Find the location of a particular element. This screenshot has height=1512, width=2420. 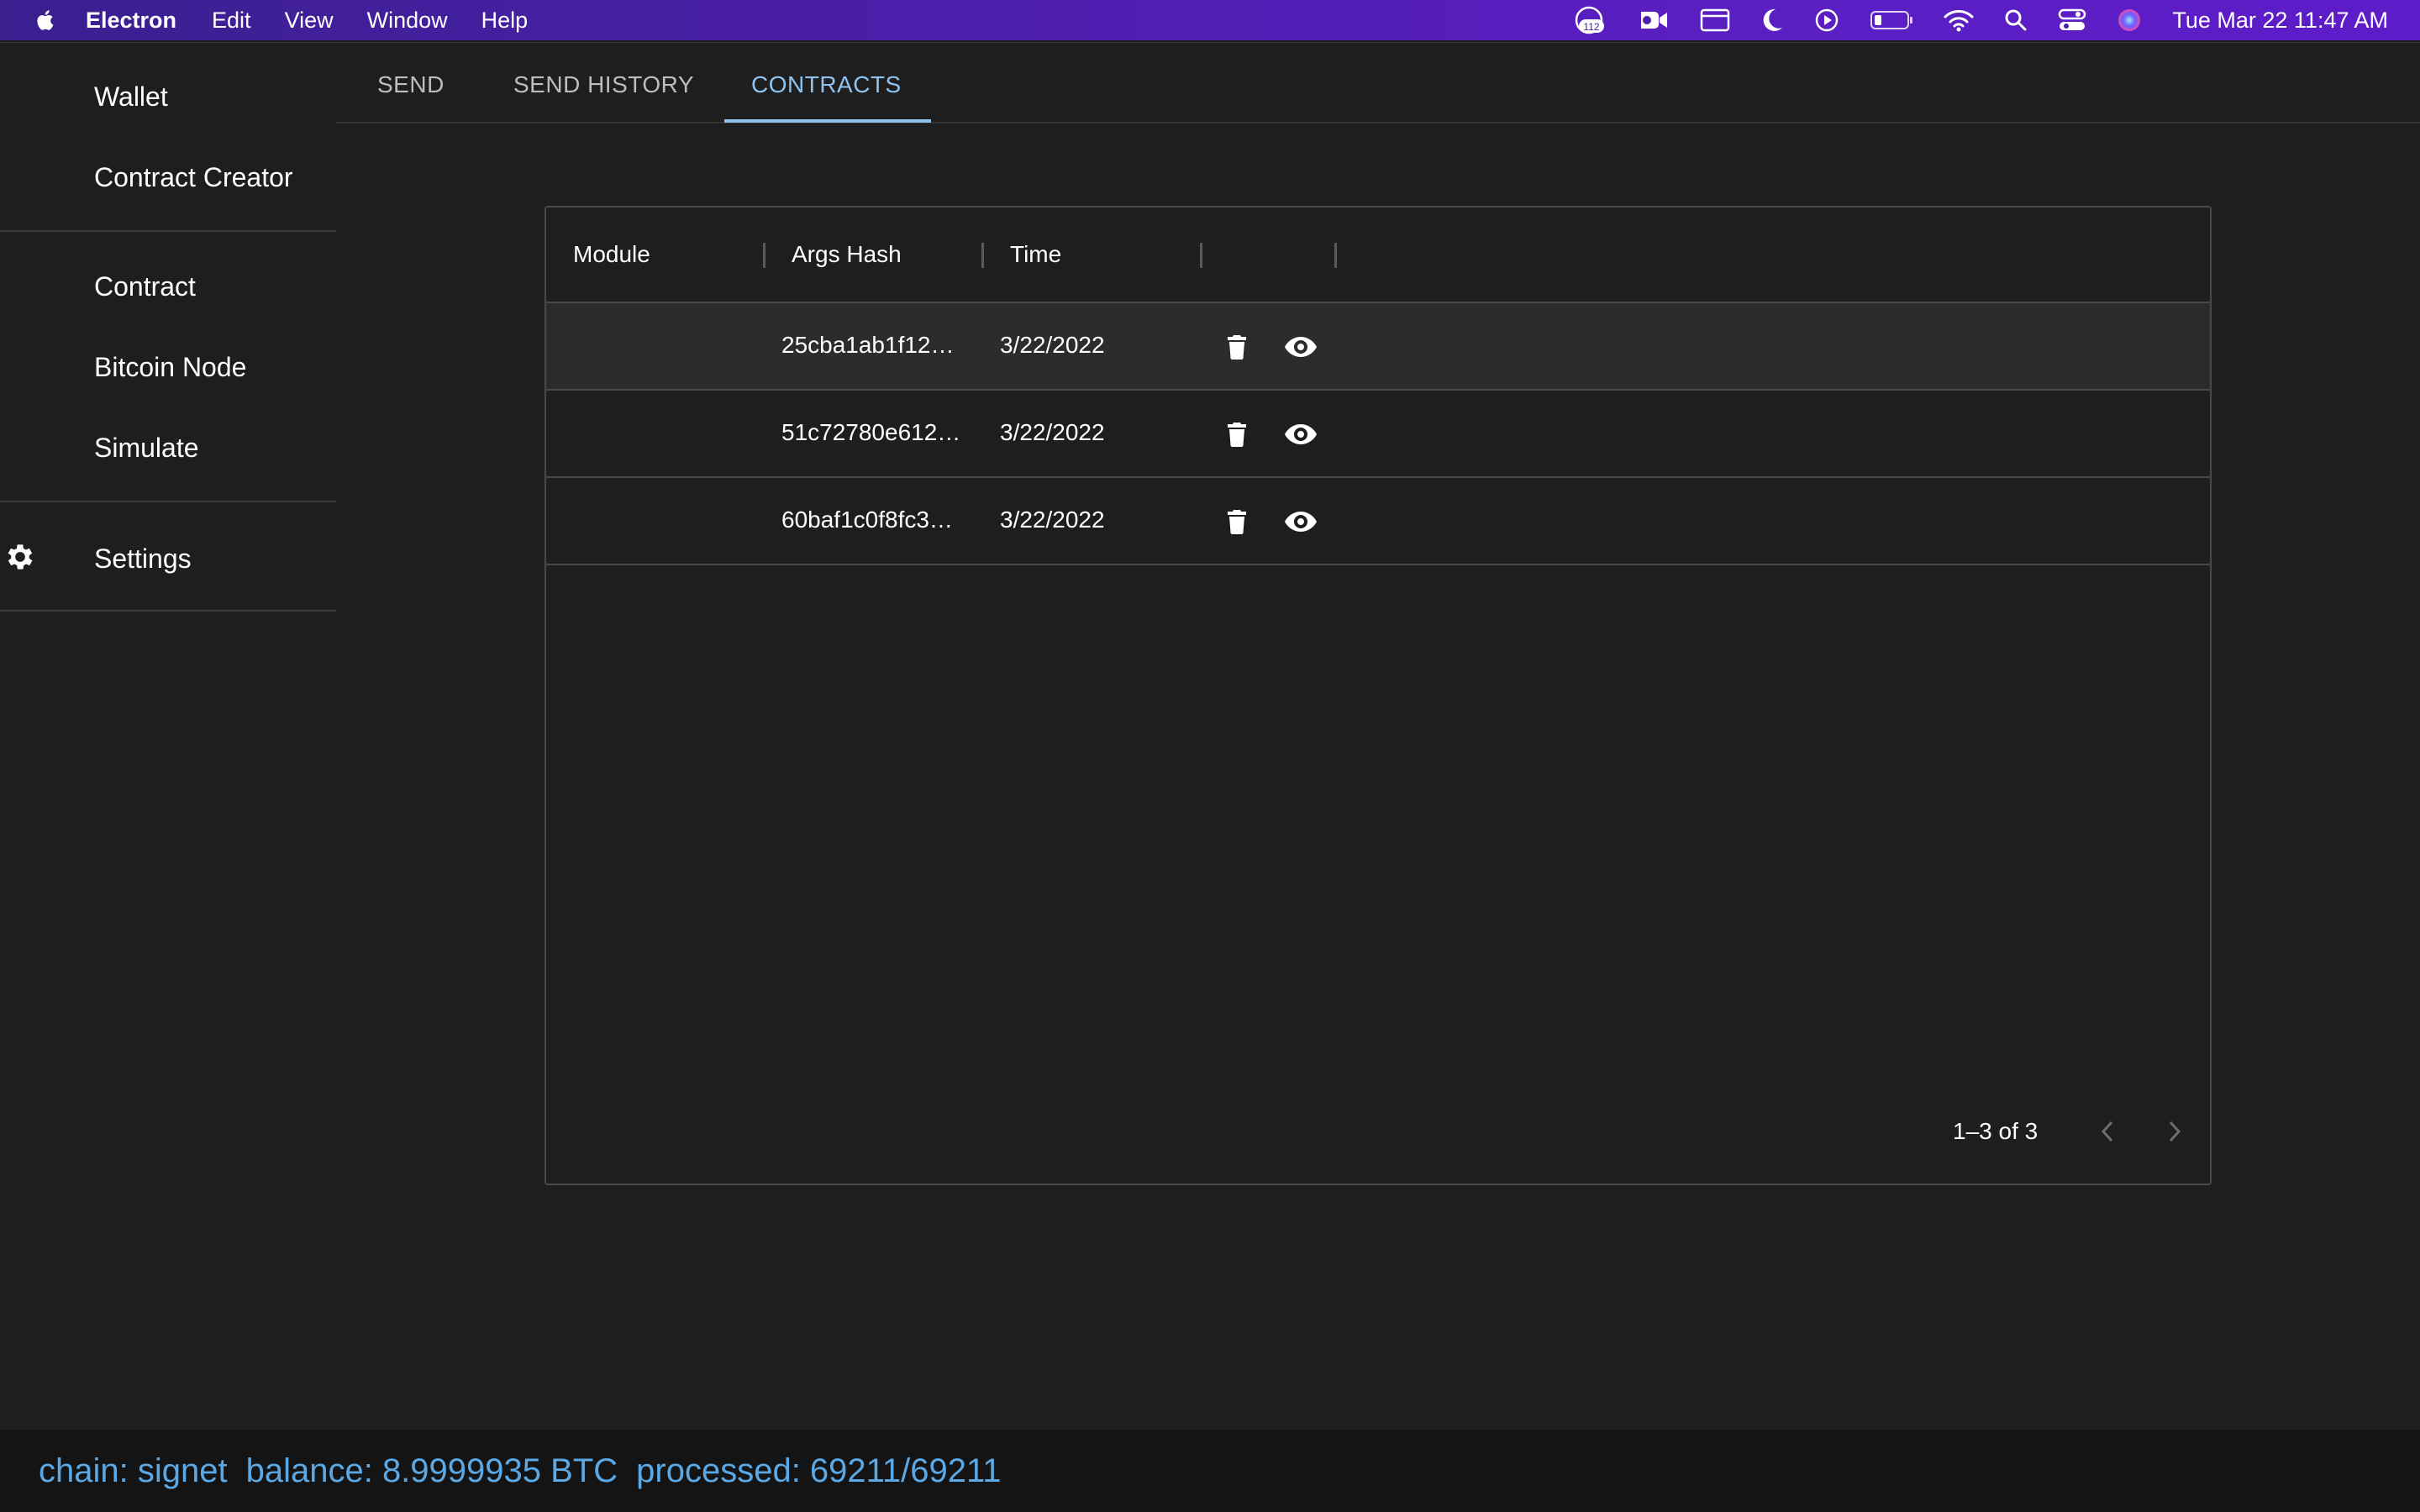

status-processed: processed: 69211/69211 is located at coordinates (819, 1470).